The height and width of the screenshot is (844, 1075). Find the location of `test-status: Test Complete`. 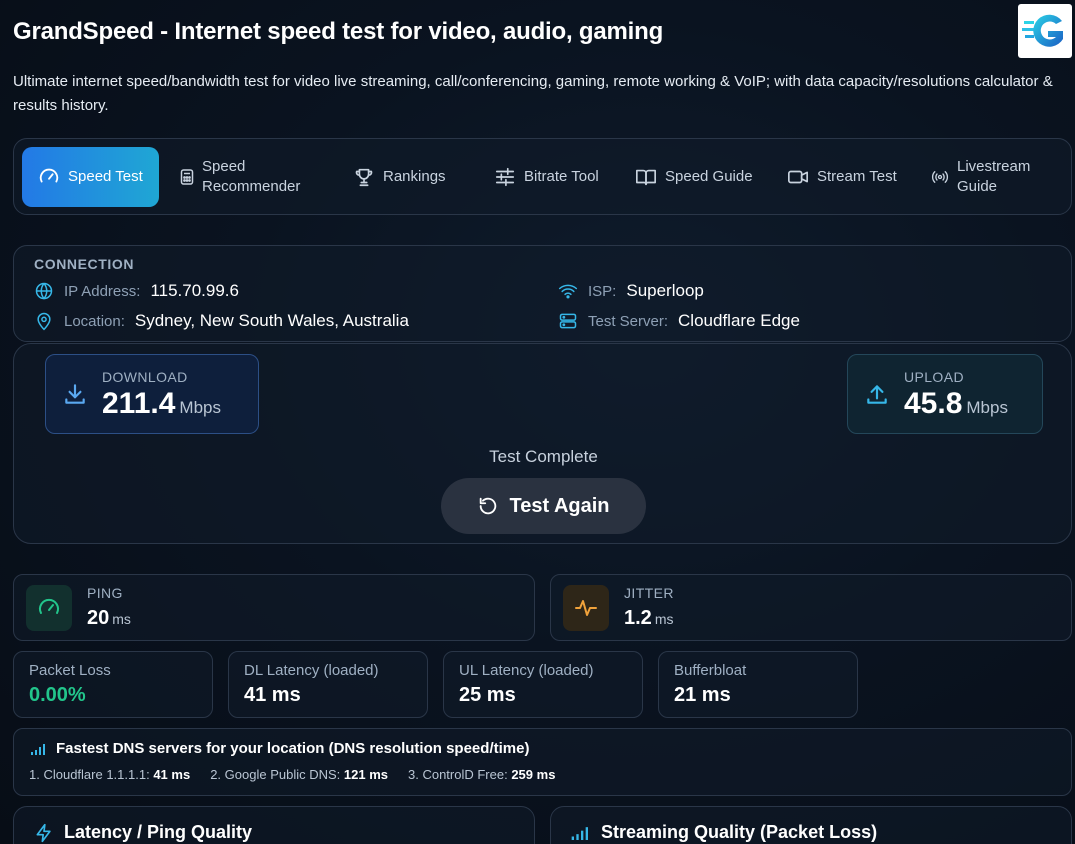

test-status: Test Complete is located at coordinates (543, 456).